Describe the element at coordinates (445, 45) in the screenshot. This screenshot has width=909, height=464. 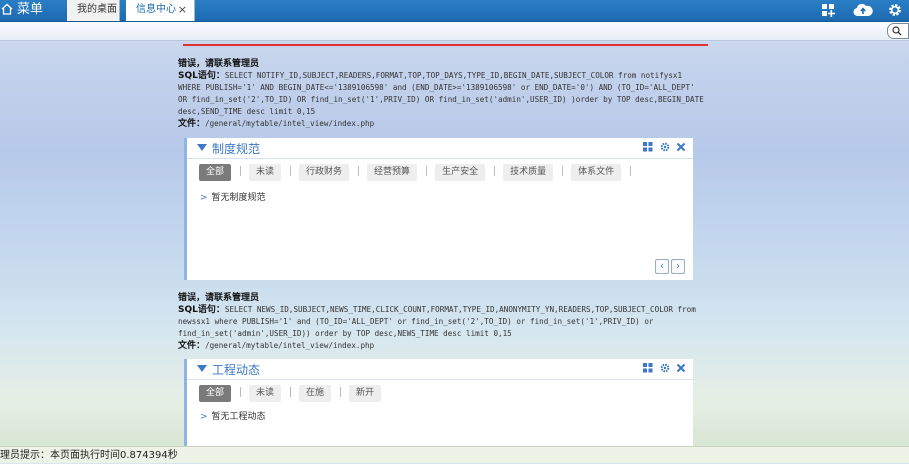
I see `divider` at that location.